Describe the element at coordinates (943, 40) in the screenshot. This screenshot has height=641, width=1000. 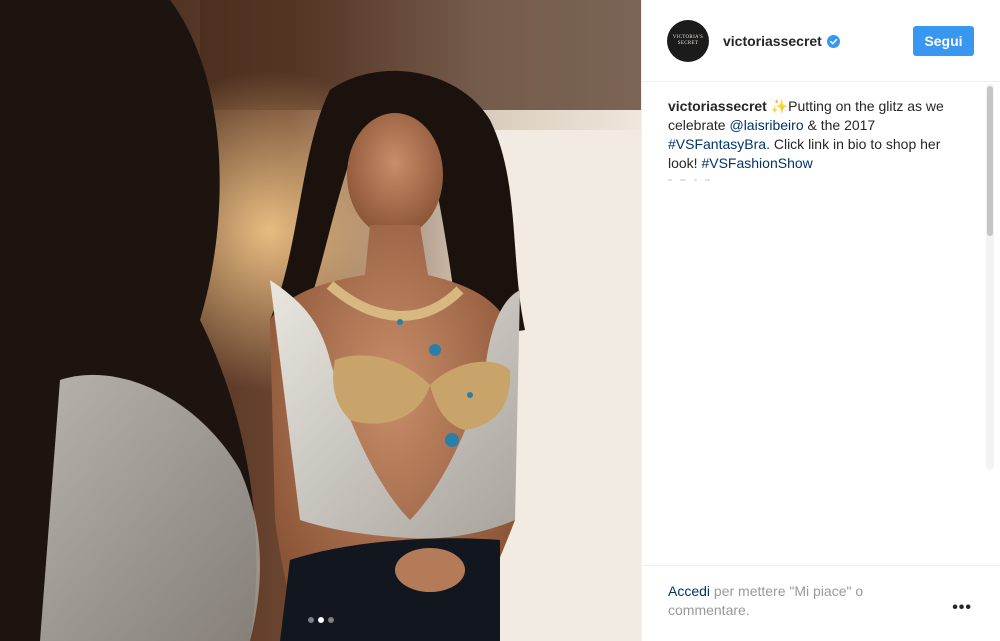
I see `follow-button: Segui` at that location.